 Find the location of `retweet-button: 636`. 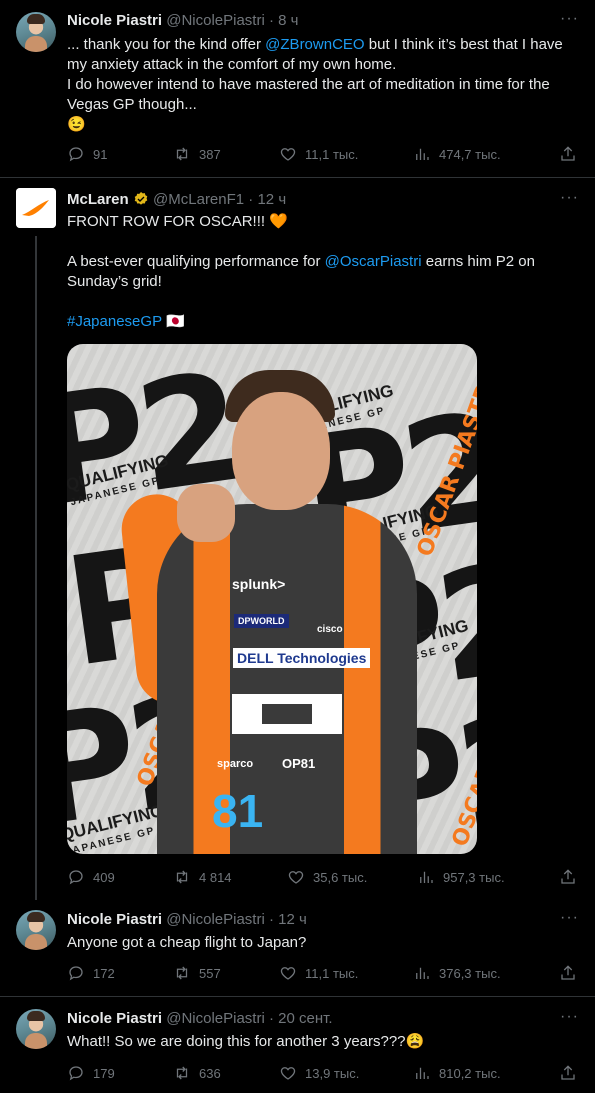

retweet-button: 636 is located at coordinates (197, 1073).